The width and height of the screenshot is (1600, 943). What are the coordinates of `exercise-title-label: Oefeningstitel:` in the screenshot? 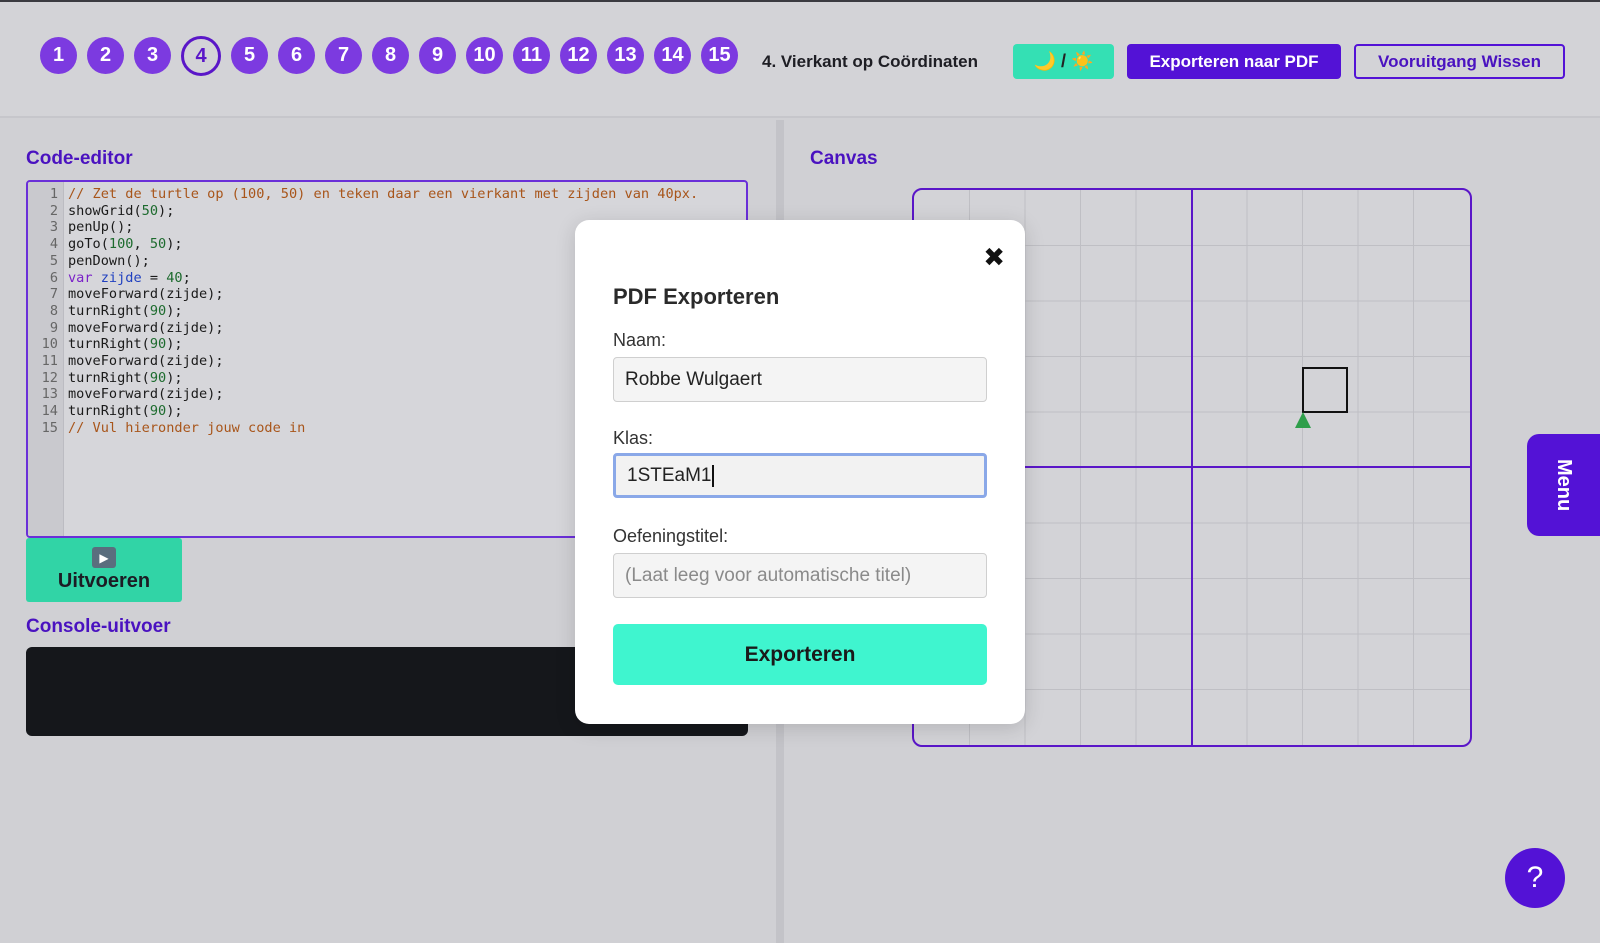 It's located at (671, 536).